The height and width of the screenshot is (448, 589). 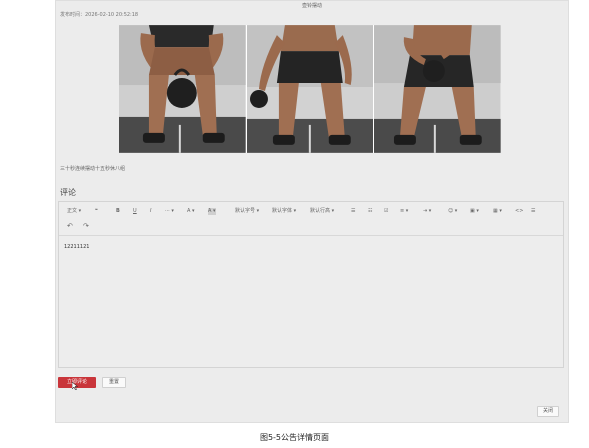 What do you see at coordinates (404, 211) in the screenshot?
I see `align-icon: ≡ ▾` at bounding box center [404, 211].